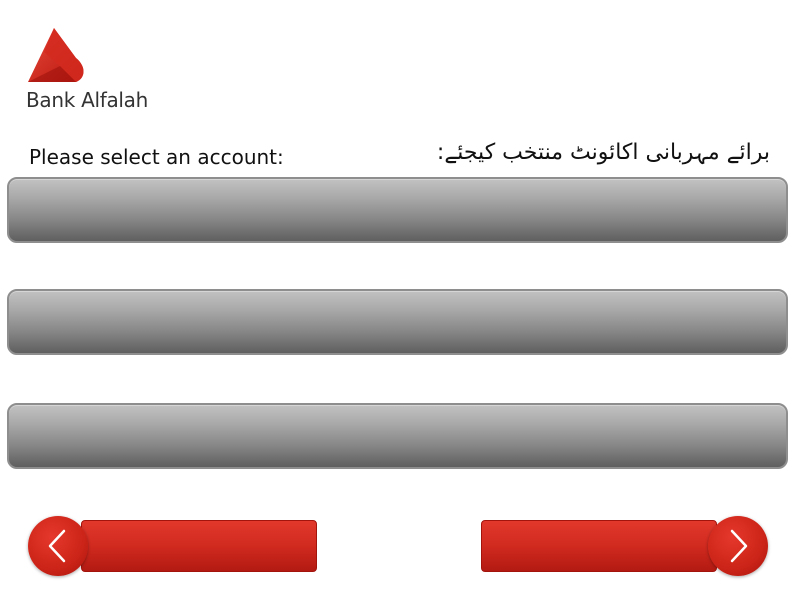 This screenshot has width=796, height=600. What do you see at coordinates (172, 546) in the screenshot?
I see `back-button` at bounding box center [172, 546].